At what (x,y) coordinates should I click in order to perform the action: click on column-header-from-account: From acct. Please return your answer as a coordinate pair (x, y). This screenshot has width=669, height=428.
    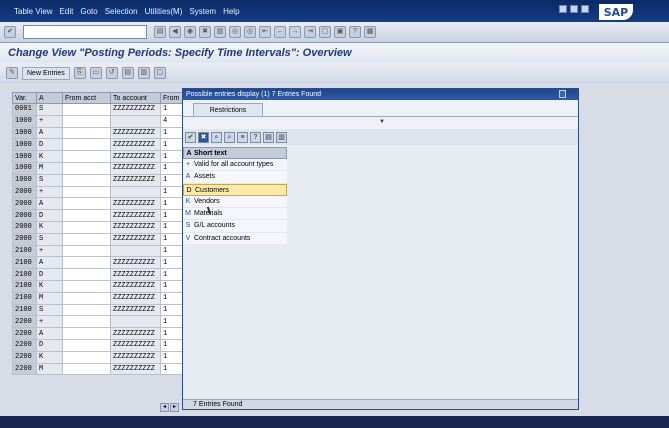
    Looking at the image, I should click on (86, 98).